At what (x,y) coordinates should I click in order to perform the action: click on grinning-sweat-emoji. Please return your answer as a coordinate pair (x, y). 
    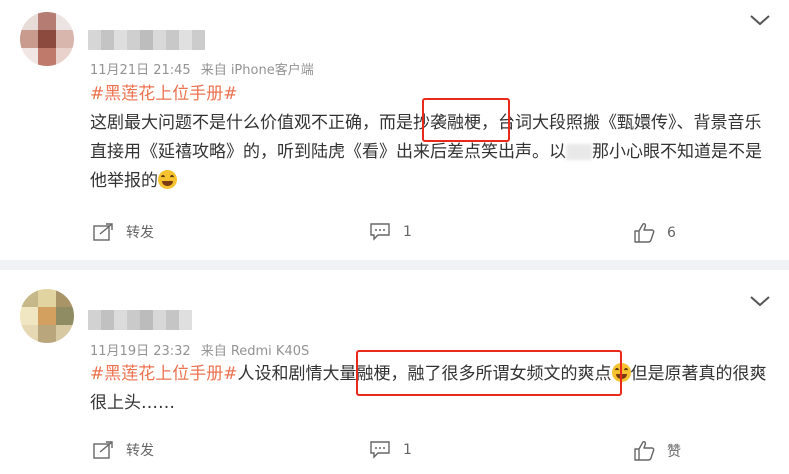
    Looking at the image, I should click on (167, 179).